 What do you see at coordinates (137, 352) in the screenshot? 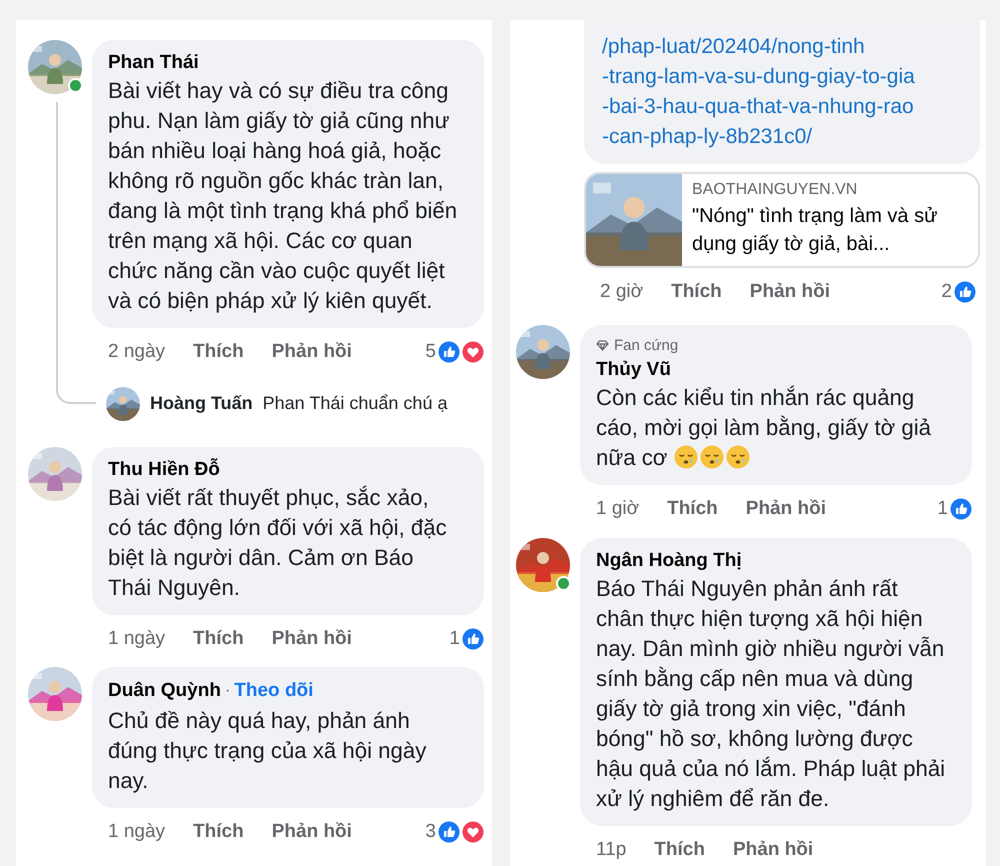
I see `comment-time: 2 ngày` at bounding box center [137, 352].